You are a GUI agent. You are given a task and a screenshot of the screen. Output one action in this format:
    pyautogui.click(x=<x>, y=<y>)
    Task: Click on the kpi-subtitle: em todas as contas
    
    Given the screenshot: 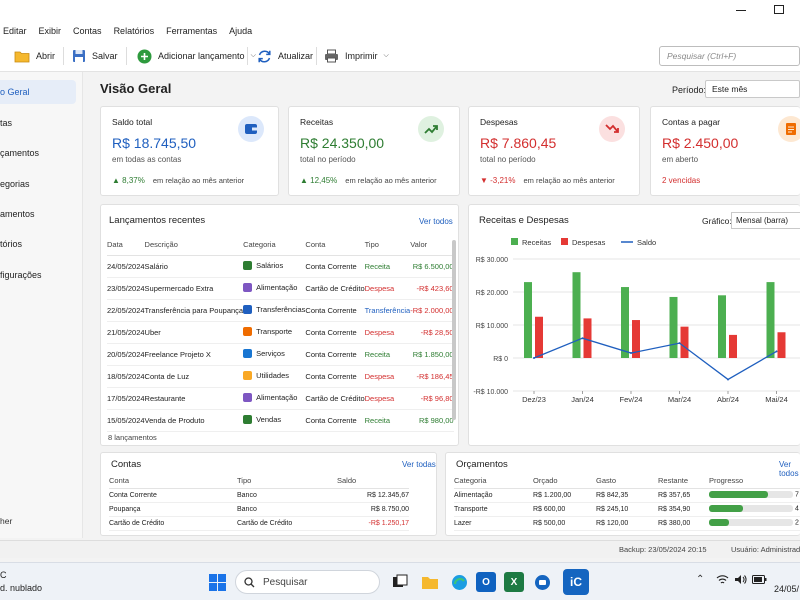 What is the action you would take?
    pyautogui.click(x=147, y=159)
    